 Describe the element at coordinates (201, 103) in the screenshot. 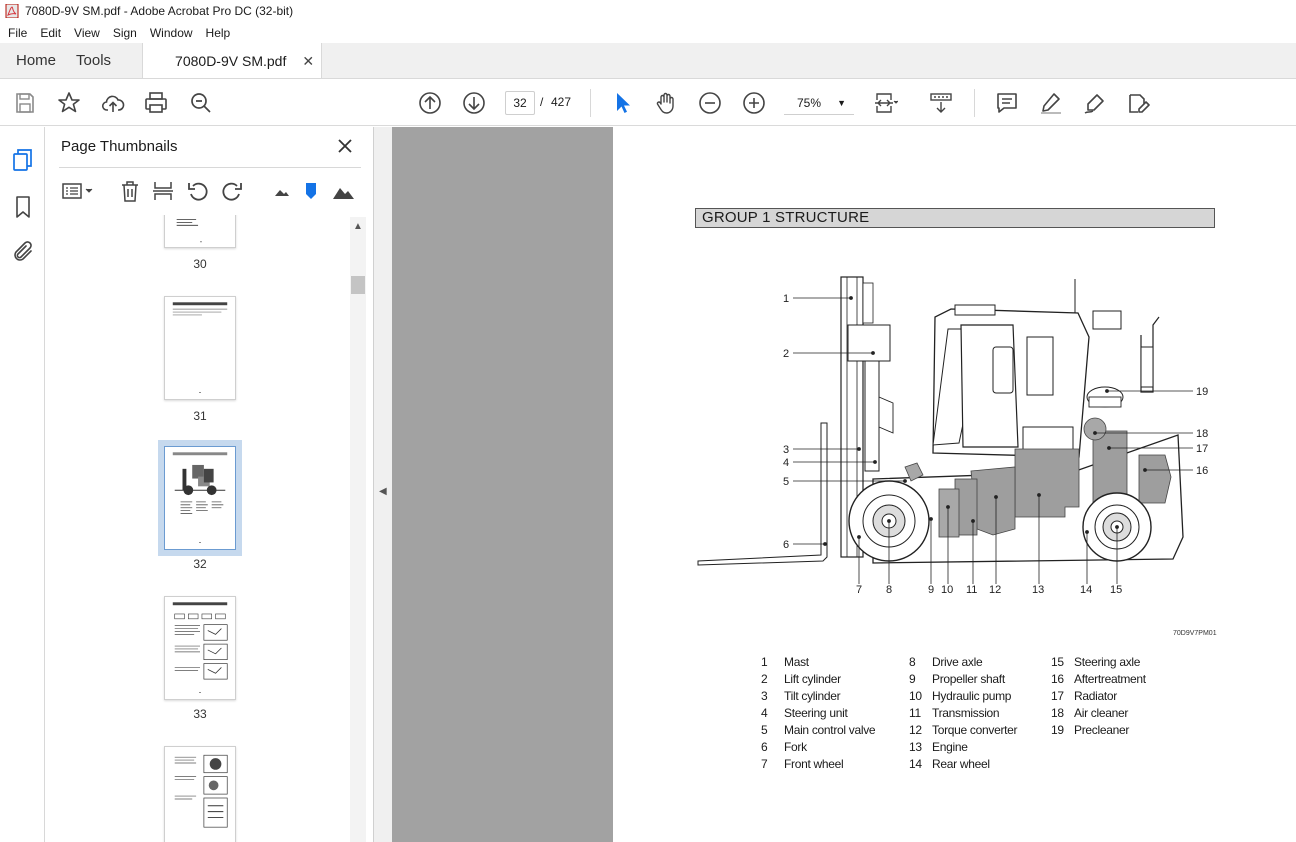

I see `search-zoom-icon` at that location.